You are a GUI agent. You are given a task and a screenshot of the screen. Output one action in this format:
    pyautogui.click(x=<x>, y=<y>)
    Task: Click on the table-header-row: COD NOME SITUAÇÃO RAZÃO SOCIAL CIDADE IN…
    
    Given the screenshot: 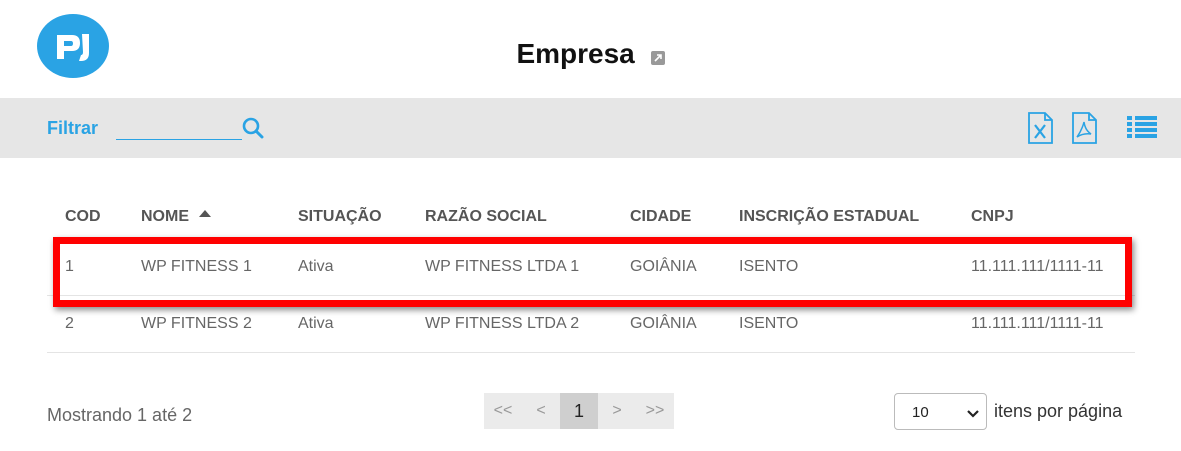 What is the action you would take?
    pyautogui.click(x=591, y=217)
    